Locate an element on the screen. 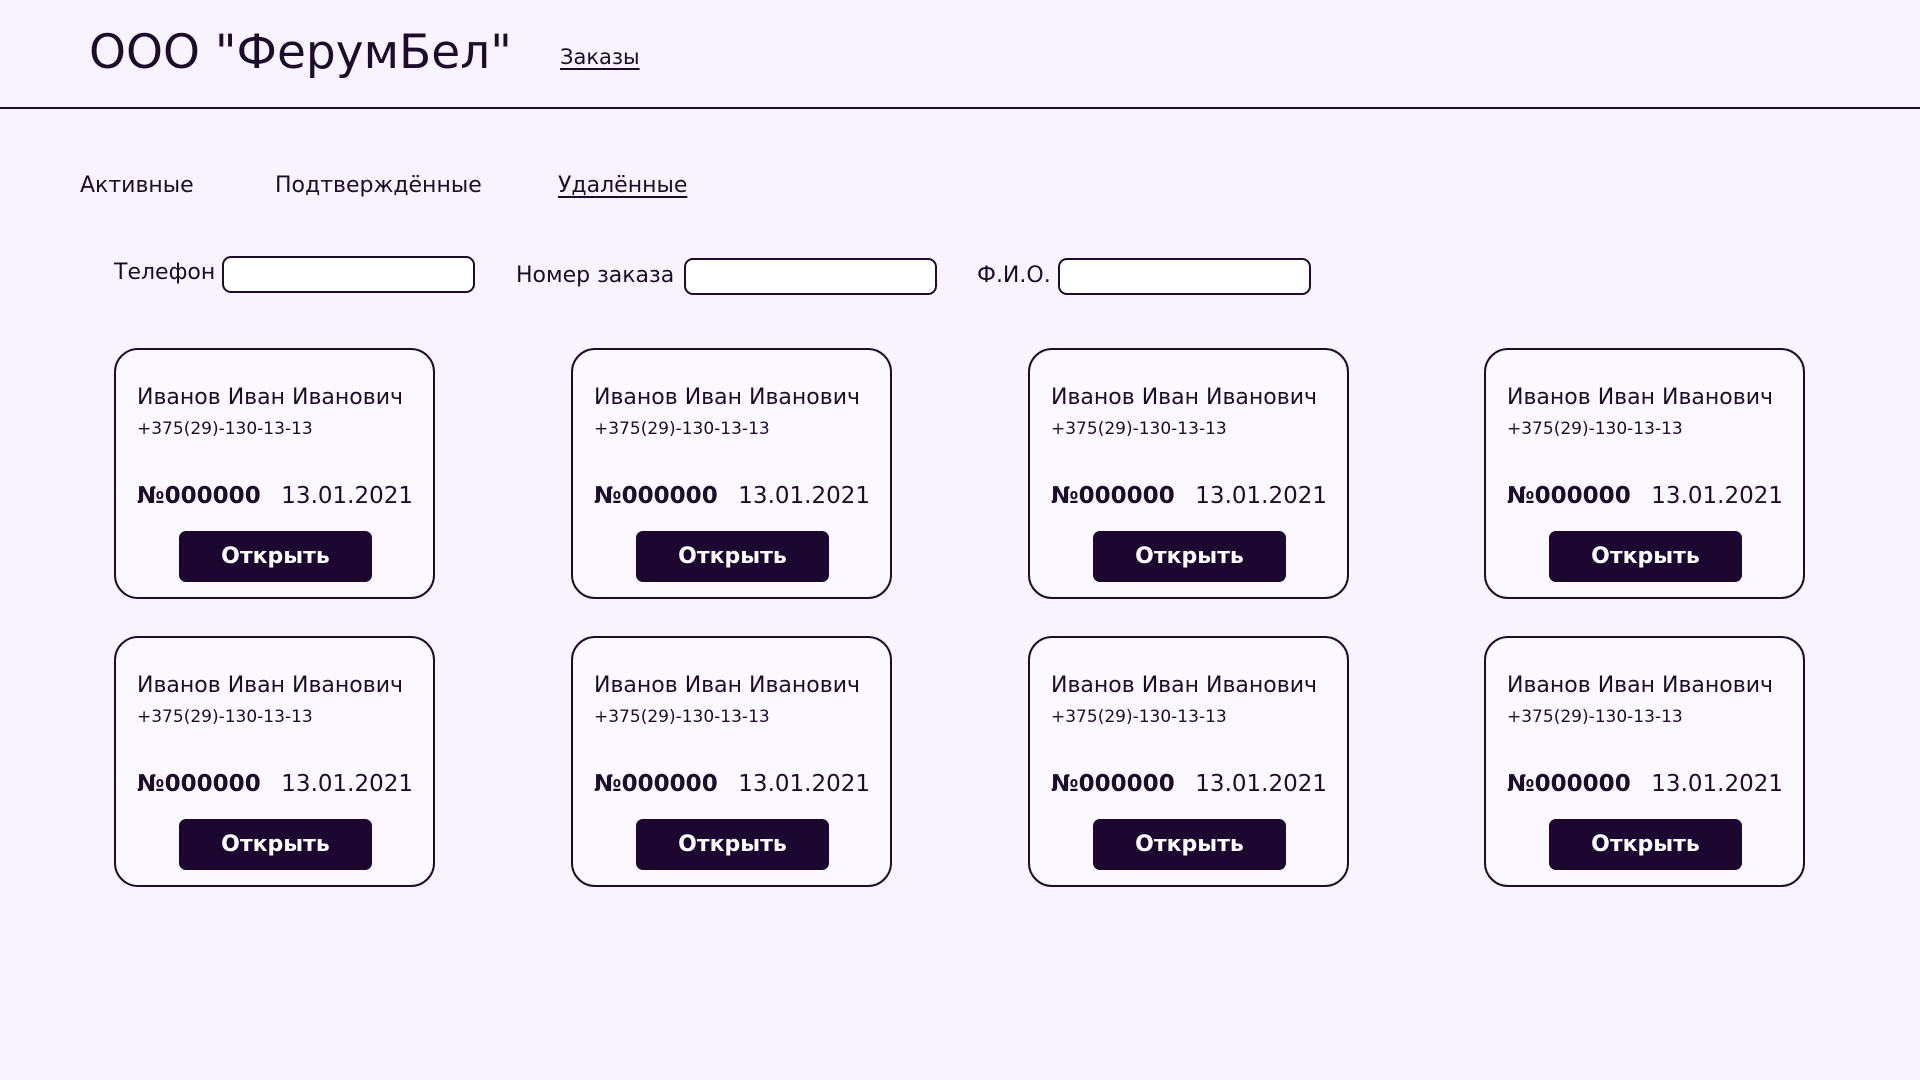 This screenshot has height=1080, width=1920. order-number-filter-label: Номер заказа is located at coordinates (595, 275).